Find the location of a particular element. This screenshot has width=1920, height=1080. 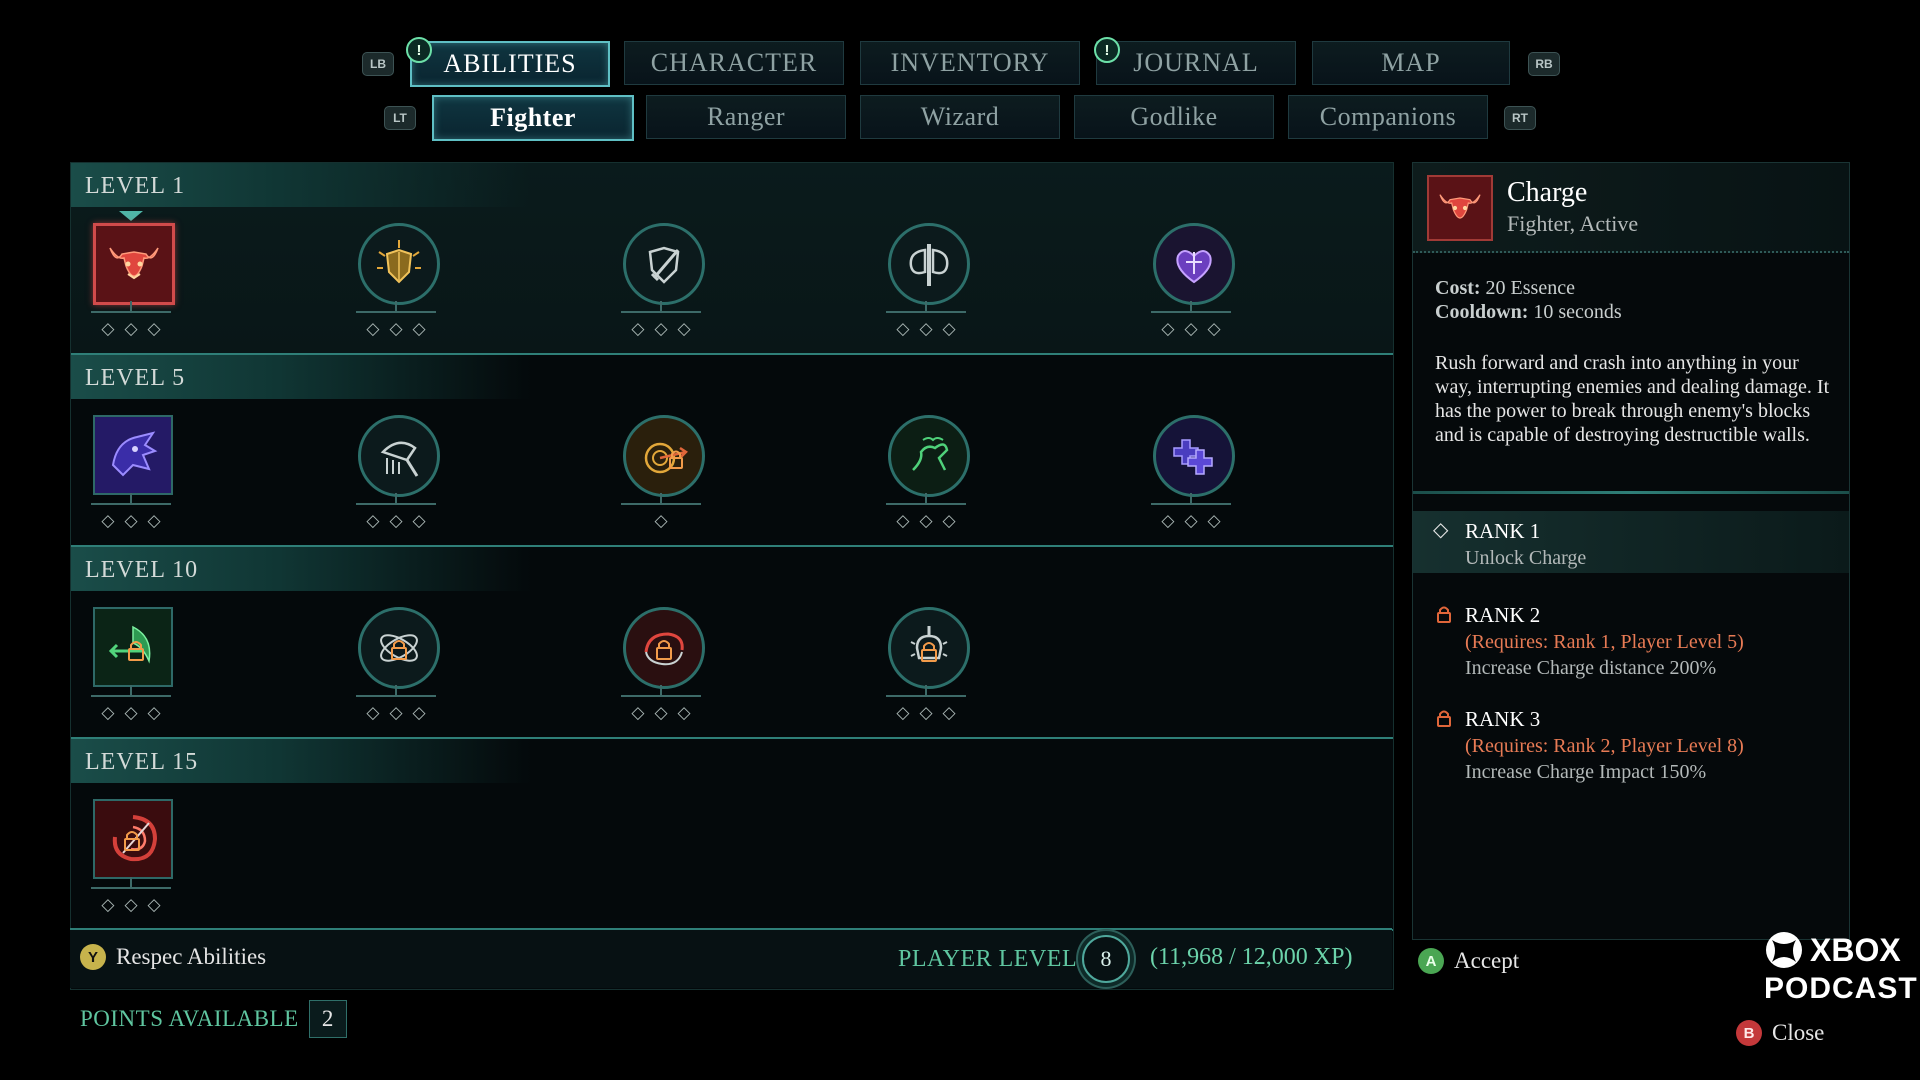

tab-map-label: MAP is located at coordinates (1411, 62).